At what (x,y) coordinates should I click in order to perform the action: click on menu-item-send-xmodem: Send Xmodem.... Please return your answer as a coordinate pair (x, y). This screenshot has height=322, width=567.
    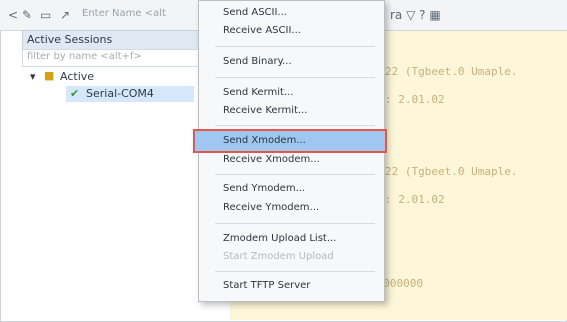
    Looking at the image, I should click on (264, 140).